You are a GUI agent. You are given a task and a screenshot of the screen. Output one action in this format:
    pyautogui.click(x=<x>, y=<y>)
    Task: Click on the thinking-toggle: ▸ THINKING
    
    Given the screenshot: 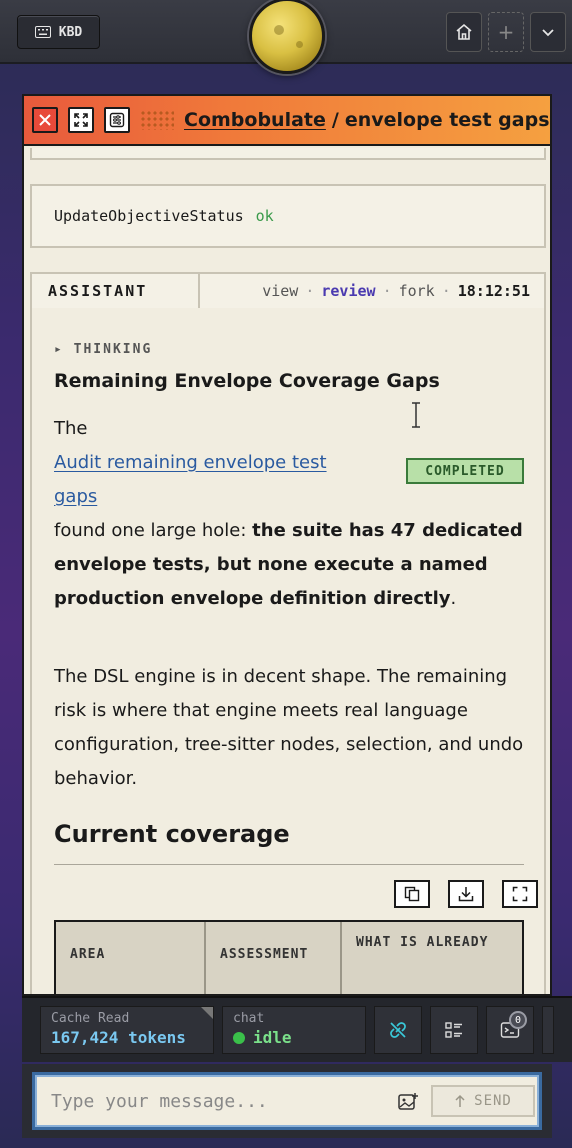 What is the action you would take?
    pyautogui.click(x=103, y=349)
    